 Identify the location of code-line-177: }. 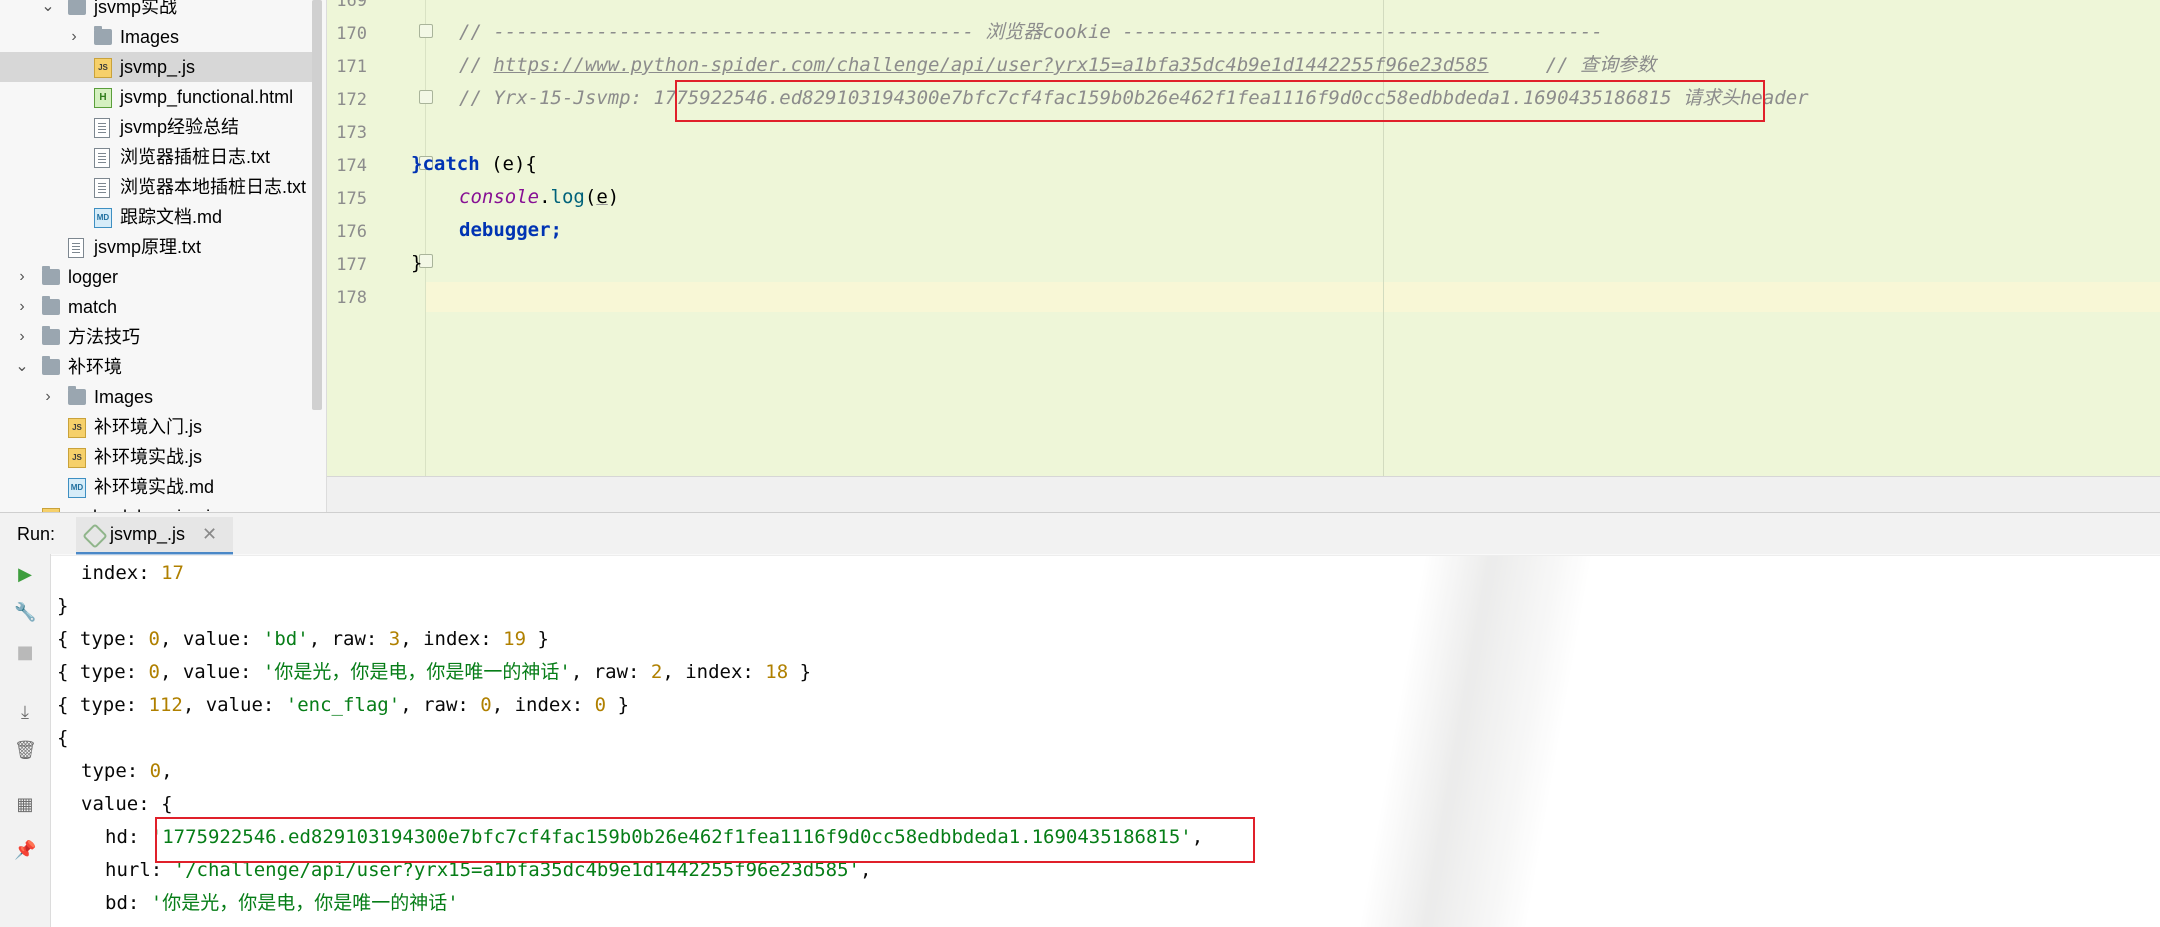
(417, 263).